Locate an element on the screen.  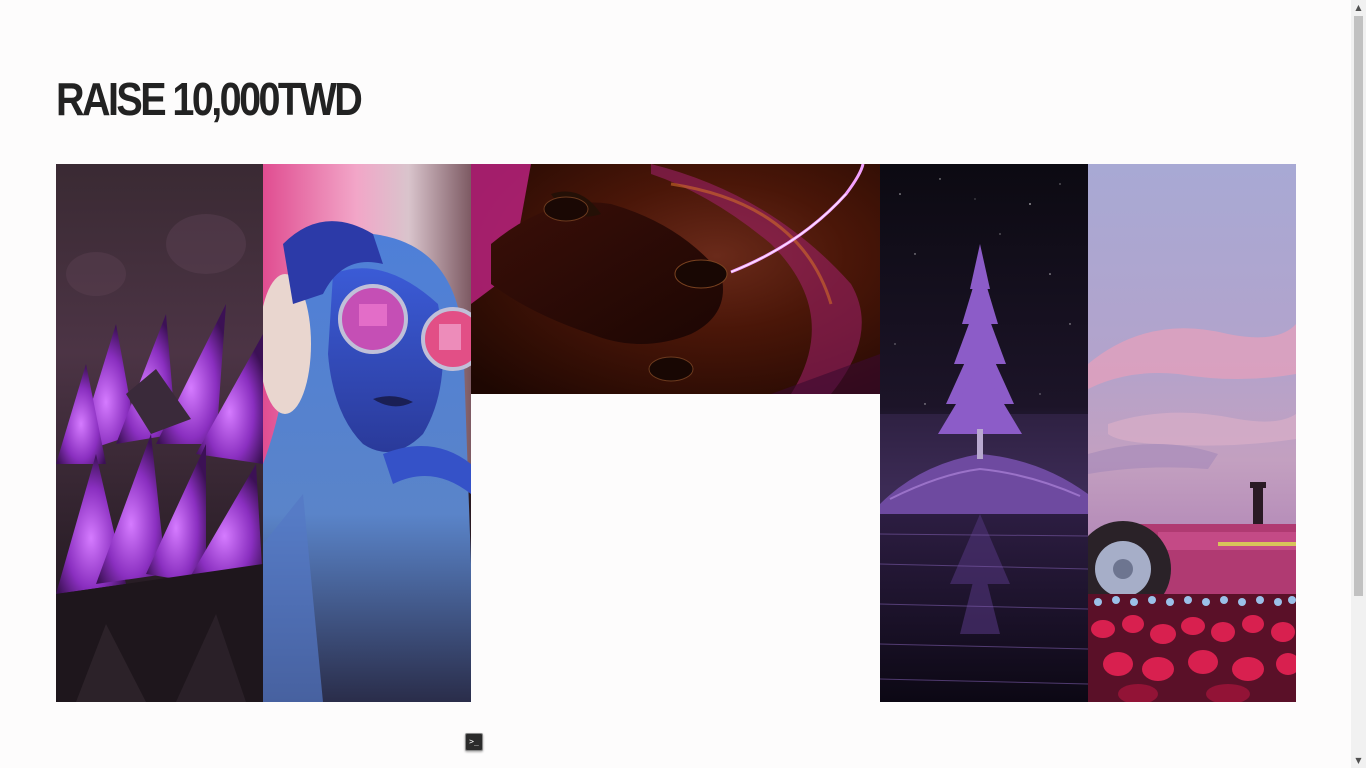
woman-neon-sunglasses-photo is located at coordinates (367, 433).